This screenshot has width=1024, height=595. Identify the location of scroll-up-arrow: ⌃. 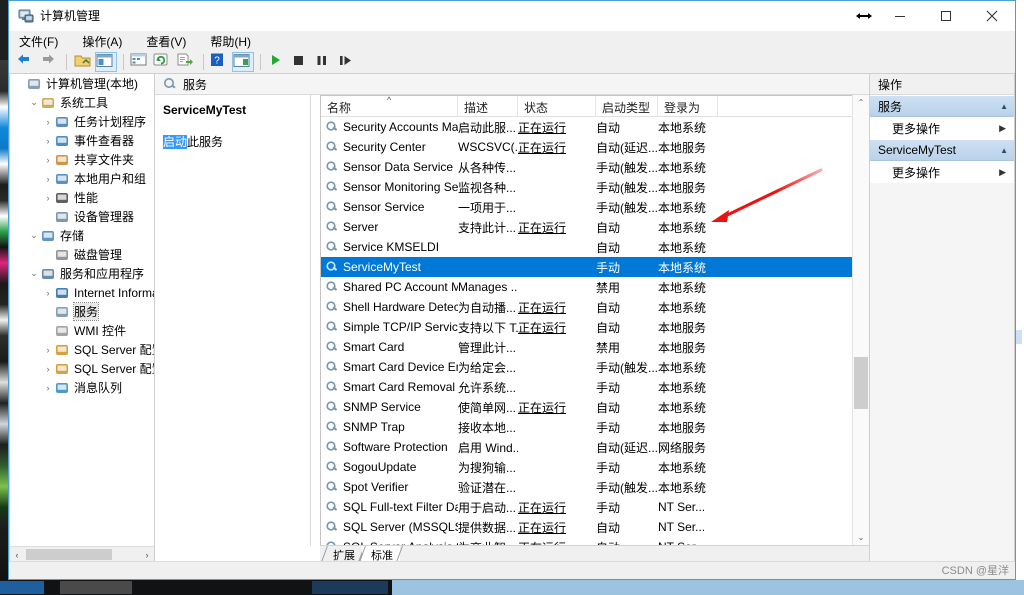
(861, 103).